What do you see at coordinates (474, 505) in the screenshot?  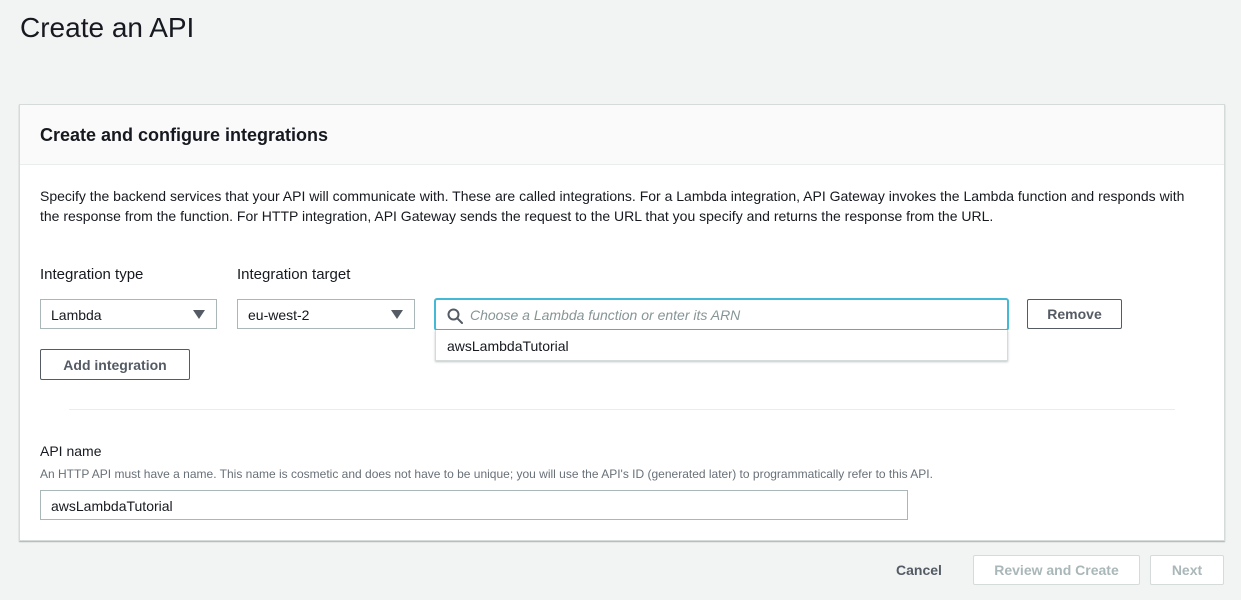 I see `api-name-input: awsLambdaTutorial` at bounding box center [474, 505].